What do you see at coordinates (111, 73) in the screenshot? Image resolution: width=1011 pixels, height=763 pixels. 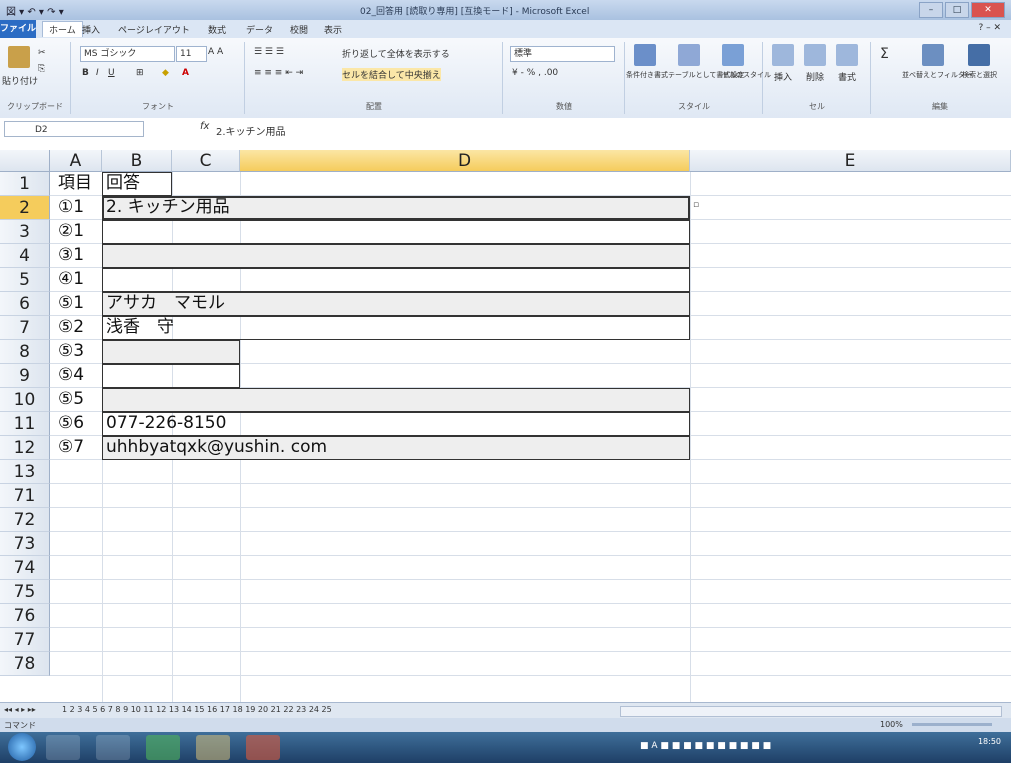 I see `underline-icon: U` at bounding box center [111, 73].